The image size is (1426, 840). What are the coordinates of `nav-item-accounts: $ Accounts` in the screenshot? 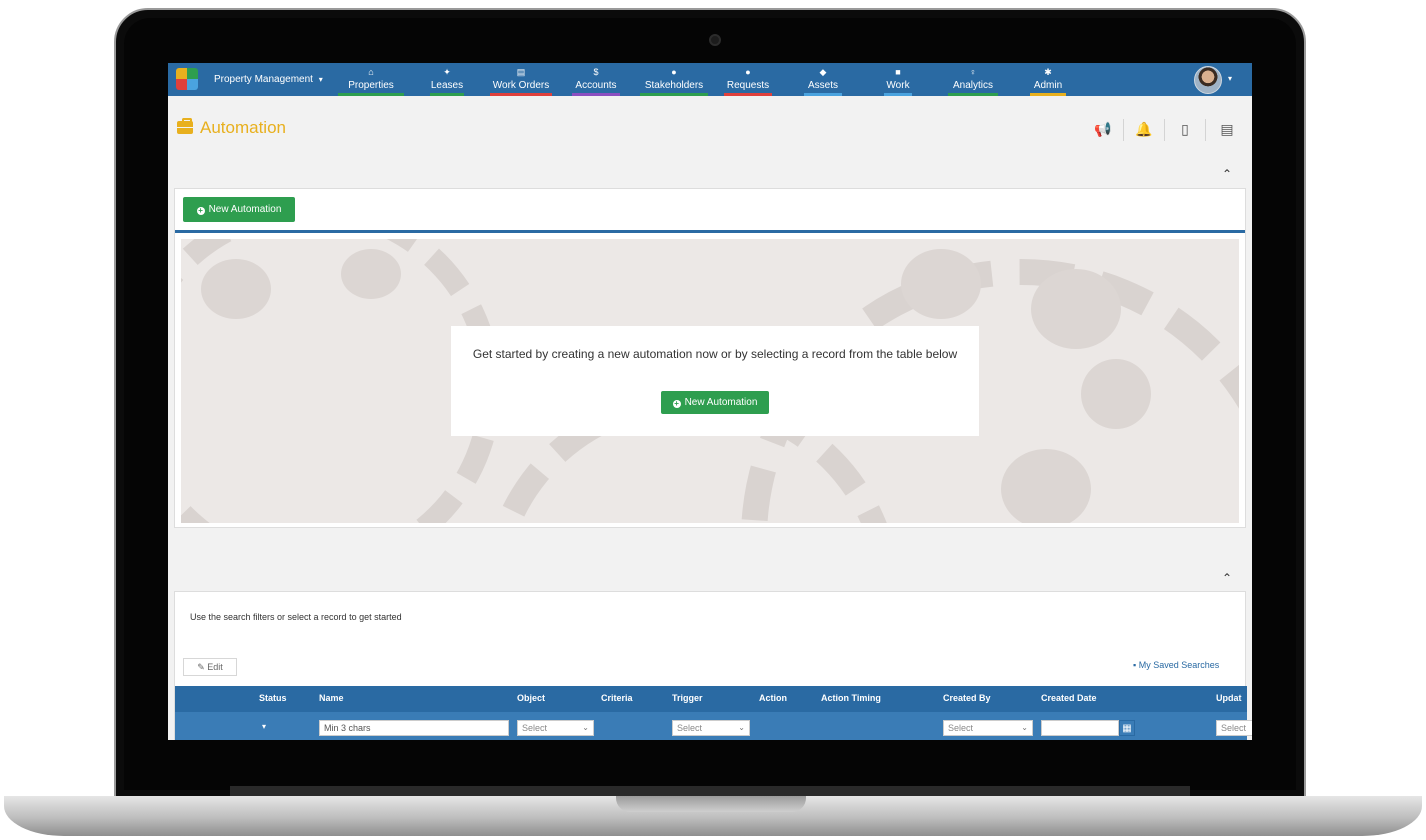 It's located at (596, 79).